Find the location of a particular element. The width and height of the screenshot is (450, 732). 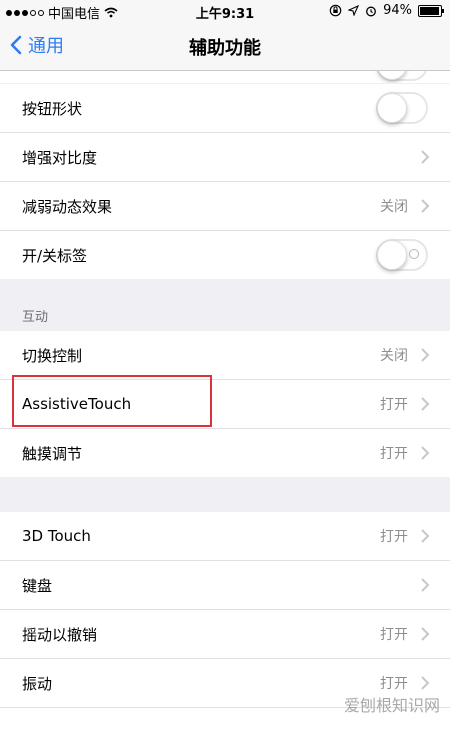

row-label: 减弱动态效果 is located at coordinates (67, 206).